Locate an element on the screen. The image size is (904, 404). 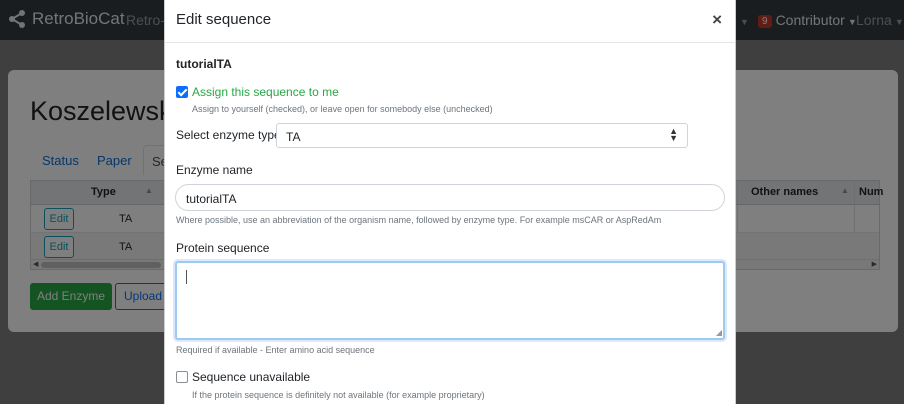
text-cursor is located at coordinates (186, 277).